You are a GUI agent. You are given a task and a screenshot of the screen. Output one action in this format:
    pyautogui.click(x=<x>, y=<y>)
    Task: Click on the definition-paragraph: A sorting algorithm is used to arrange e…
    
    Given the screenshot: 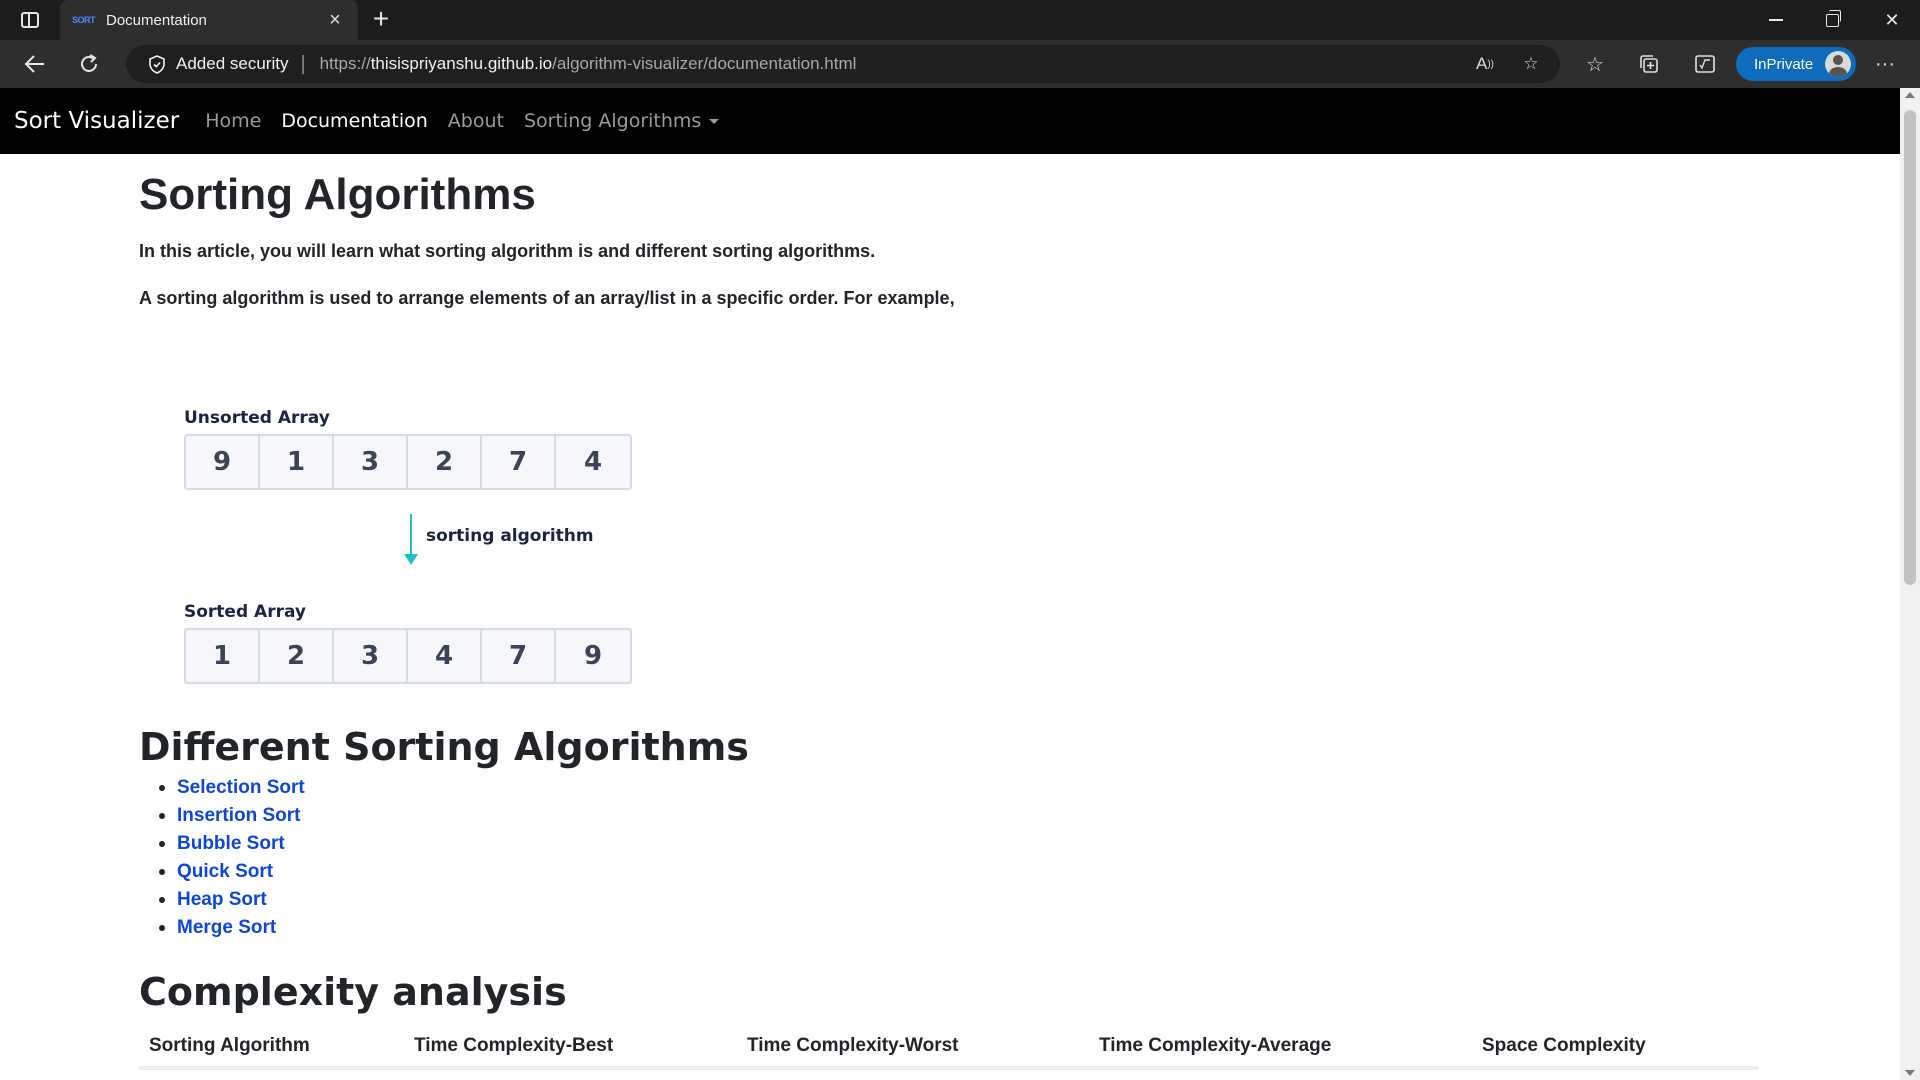 What is the action you would take?
    pyautogui.click(x=547, y=298)
    